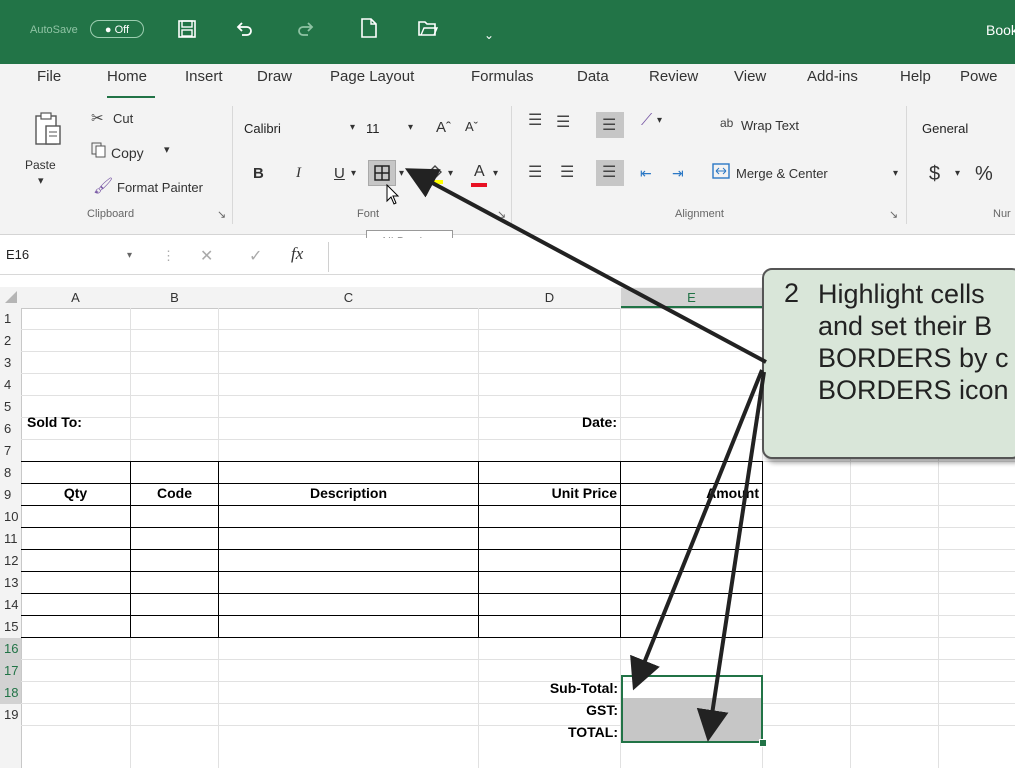  I want to click on arrow-to-subtotal-cell, so click(697, 530).